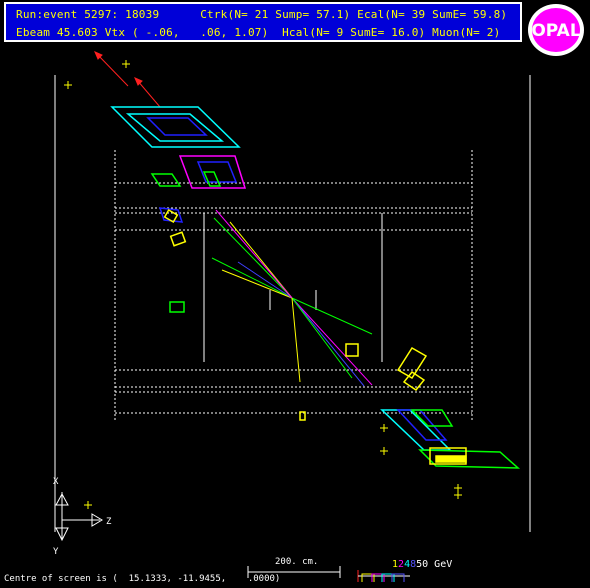  Describe the element at coordinates (297, 562) in the screenshot. I see `distance-scale-label: 200. cm.` at that location.